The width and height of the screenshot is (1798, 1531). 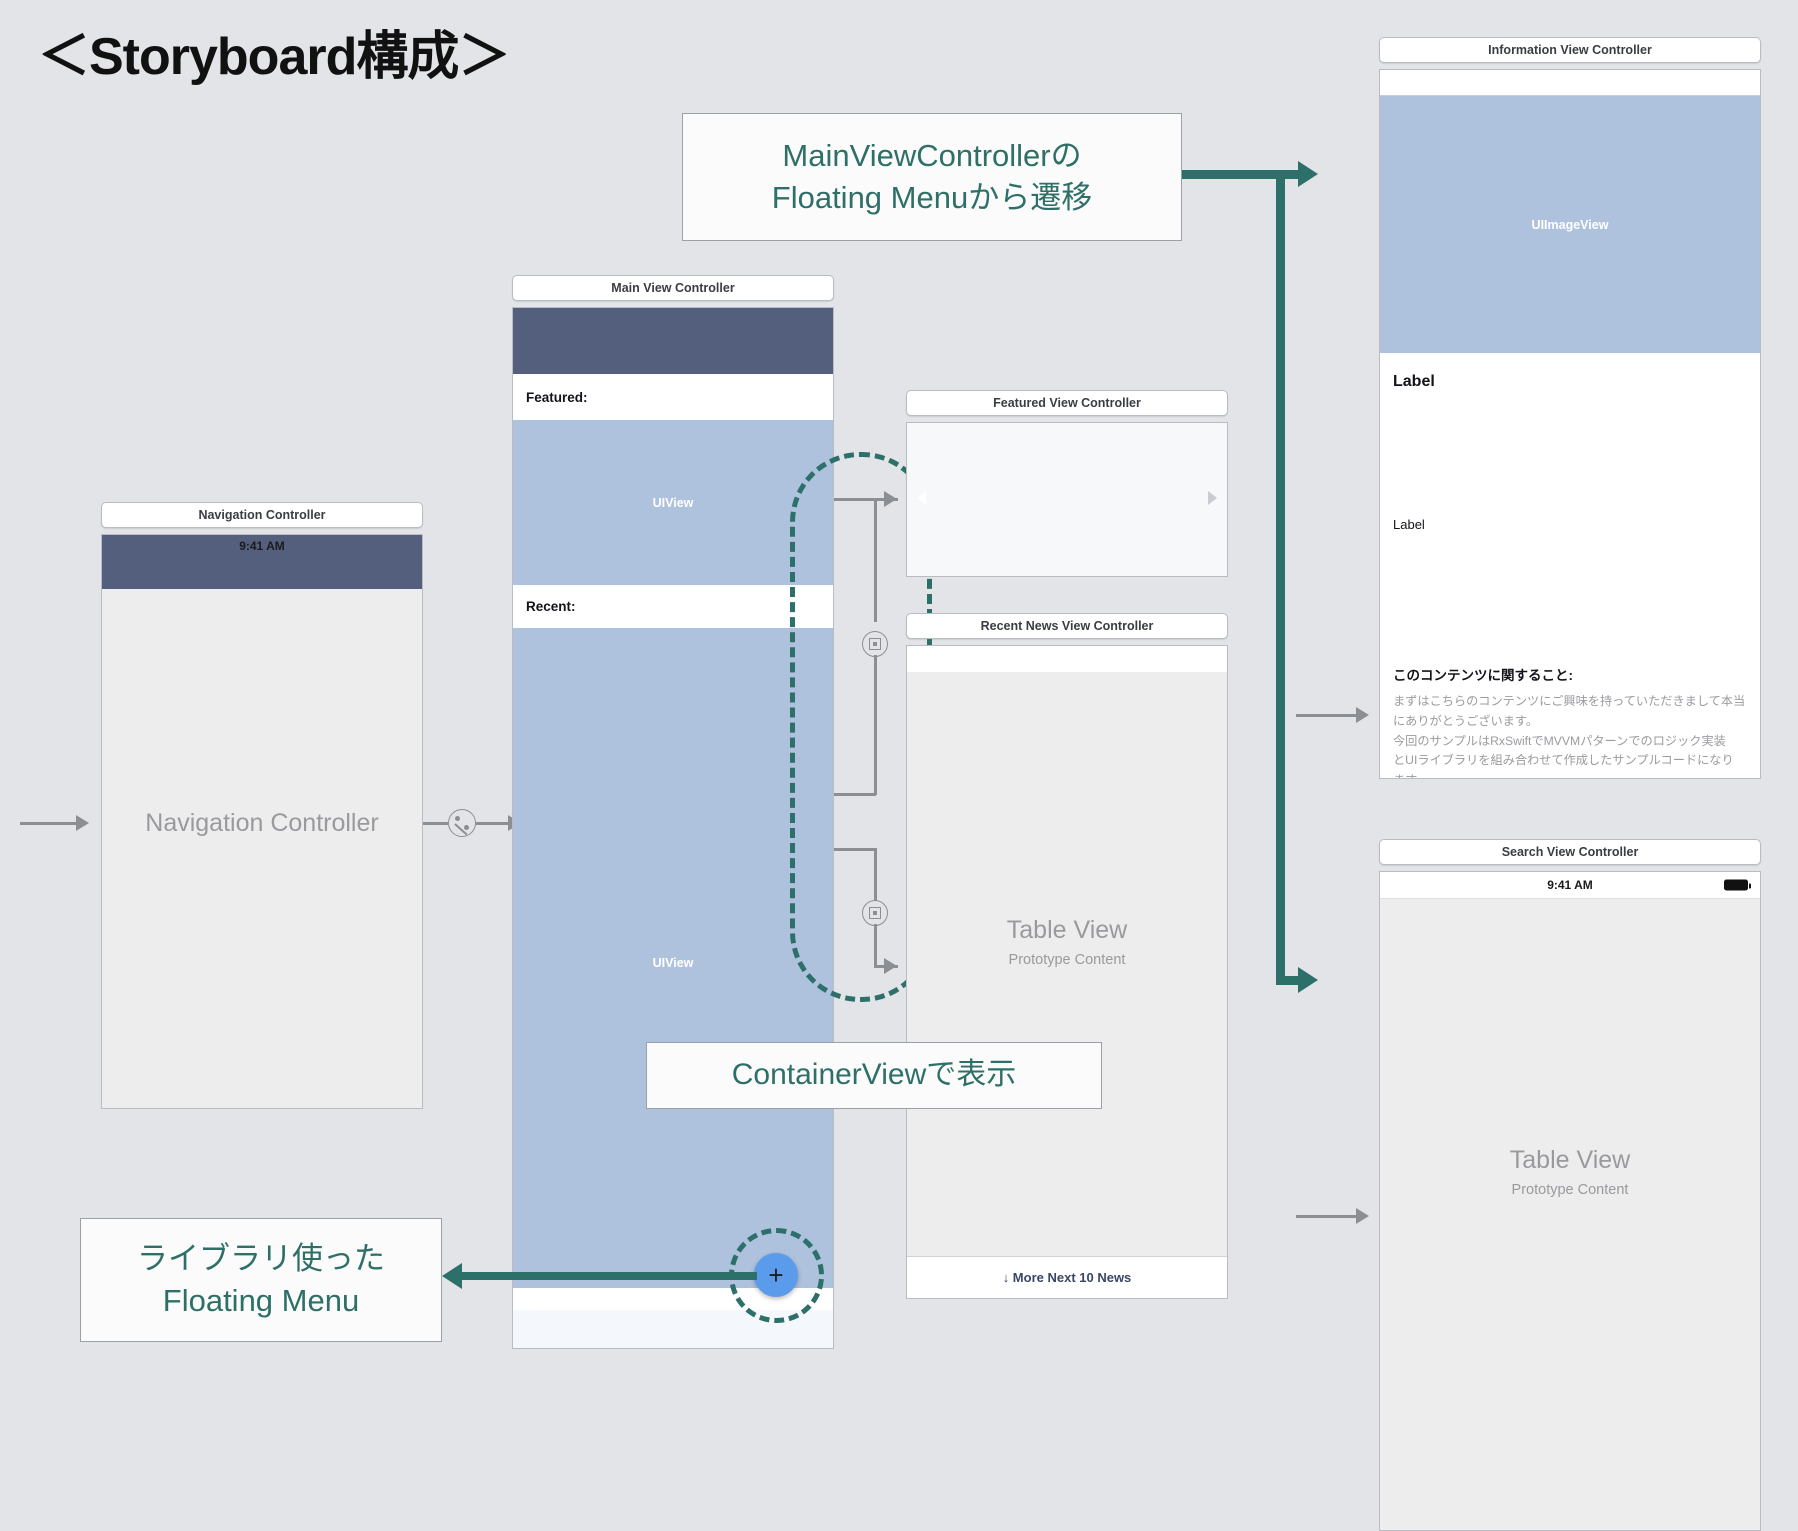 What do you see at coordinates (932, 197) in the screenshot?
I see `callout-main-transition-line2: Floating Menuから遷移` at bounding box center [932, 197].